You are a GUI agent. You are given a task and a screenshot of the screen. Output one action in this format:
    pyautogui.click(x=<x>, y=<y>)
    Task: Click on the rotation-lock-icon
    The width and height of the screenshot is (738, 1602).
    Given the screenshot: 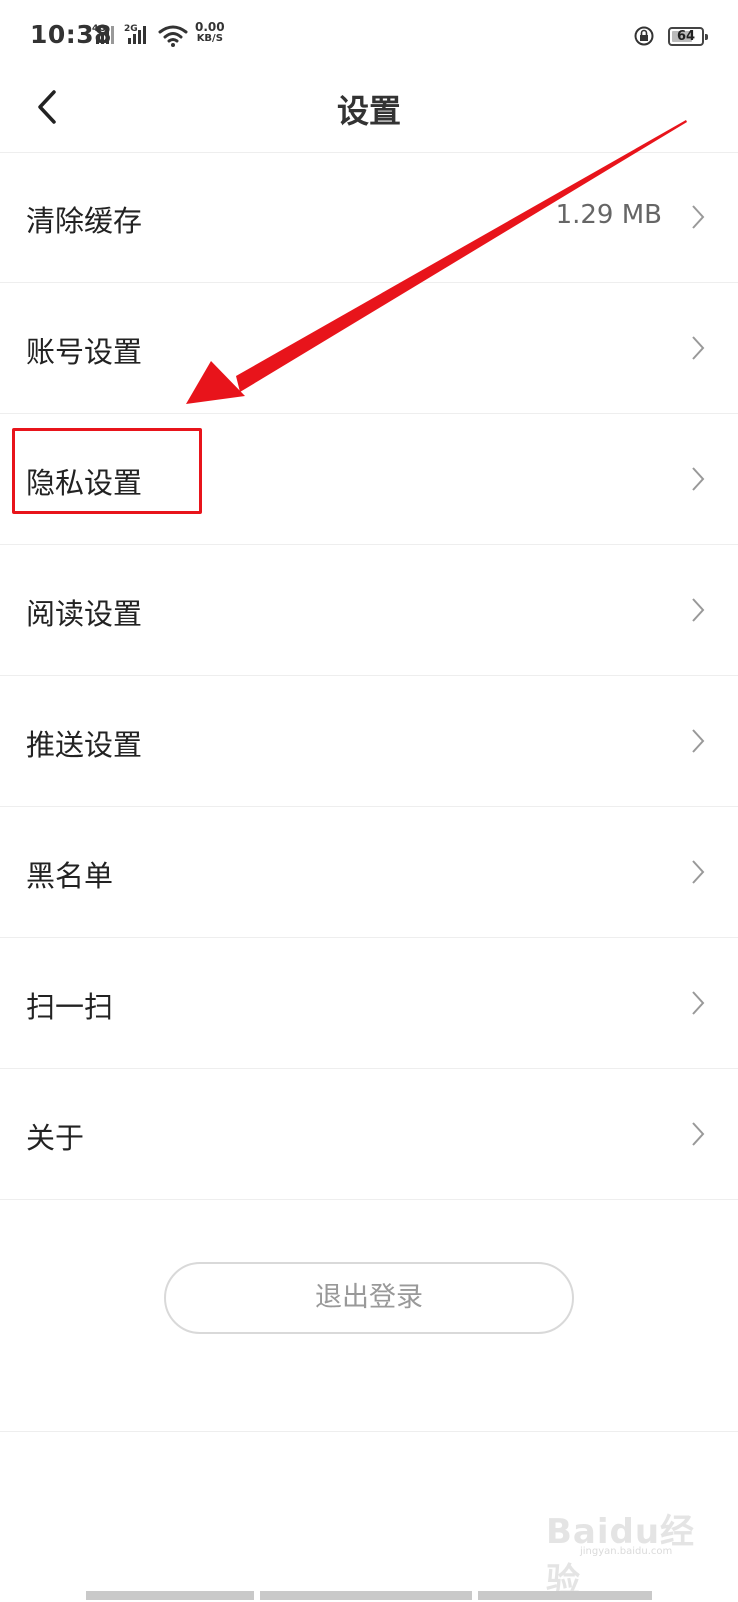 What is the action you would take?
    pyautogui.click(x=644, y=36)
    